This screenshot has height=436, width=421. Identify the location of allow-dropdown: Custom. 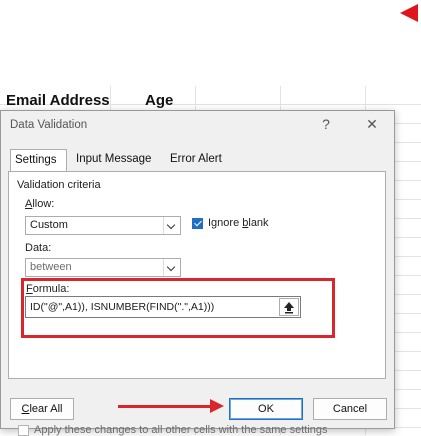
(103, 225).